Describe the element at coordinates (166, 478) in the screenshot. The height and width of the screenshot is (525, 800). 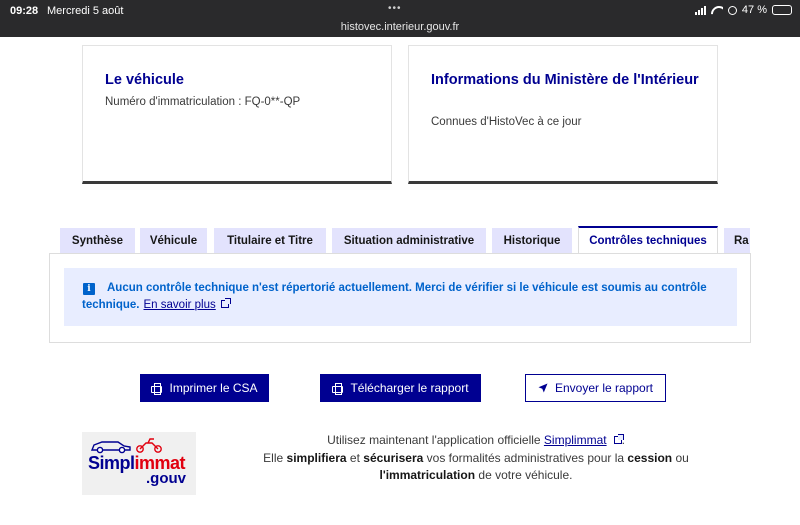
I see `logo-gouv-suffix: .gouv` at that location.